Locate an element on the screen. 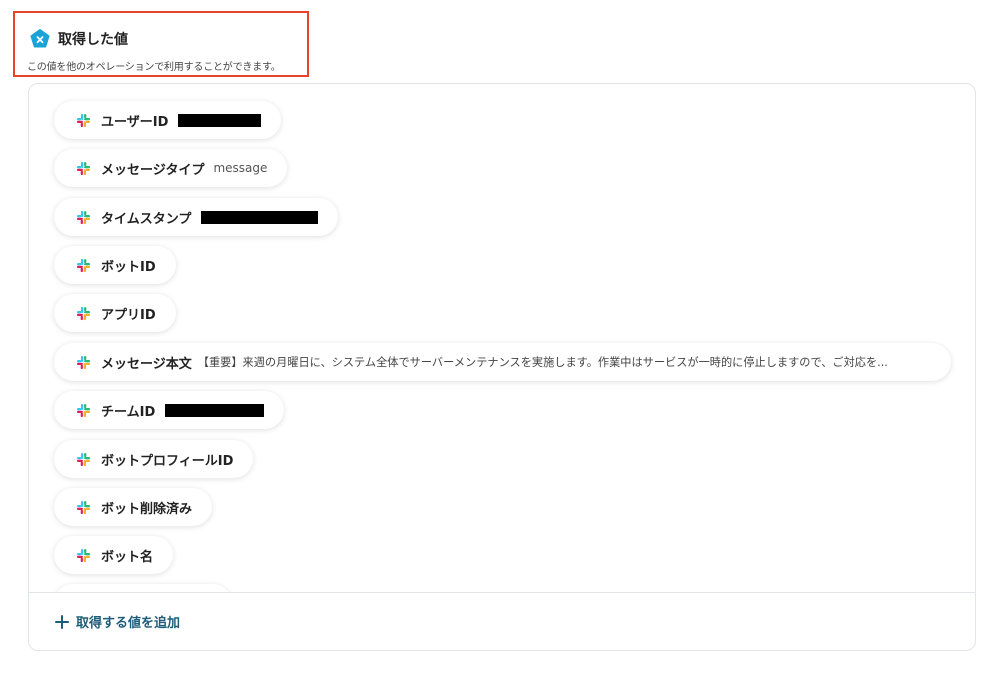  field-label: メッセージ本文 is located at coordinates (146, 364).